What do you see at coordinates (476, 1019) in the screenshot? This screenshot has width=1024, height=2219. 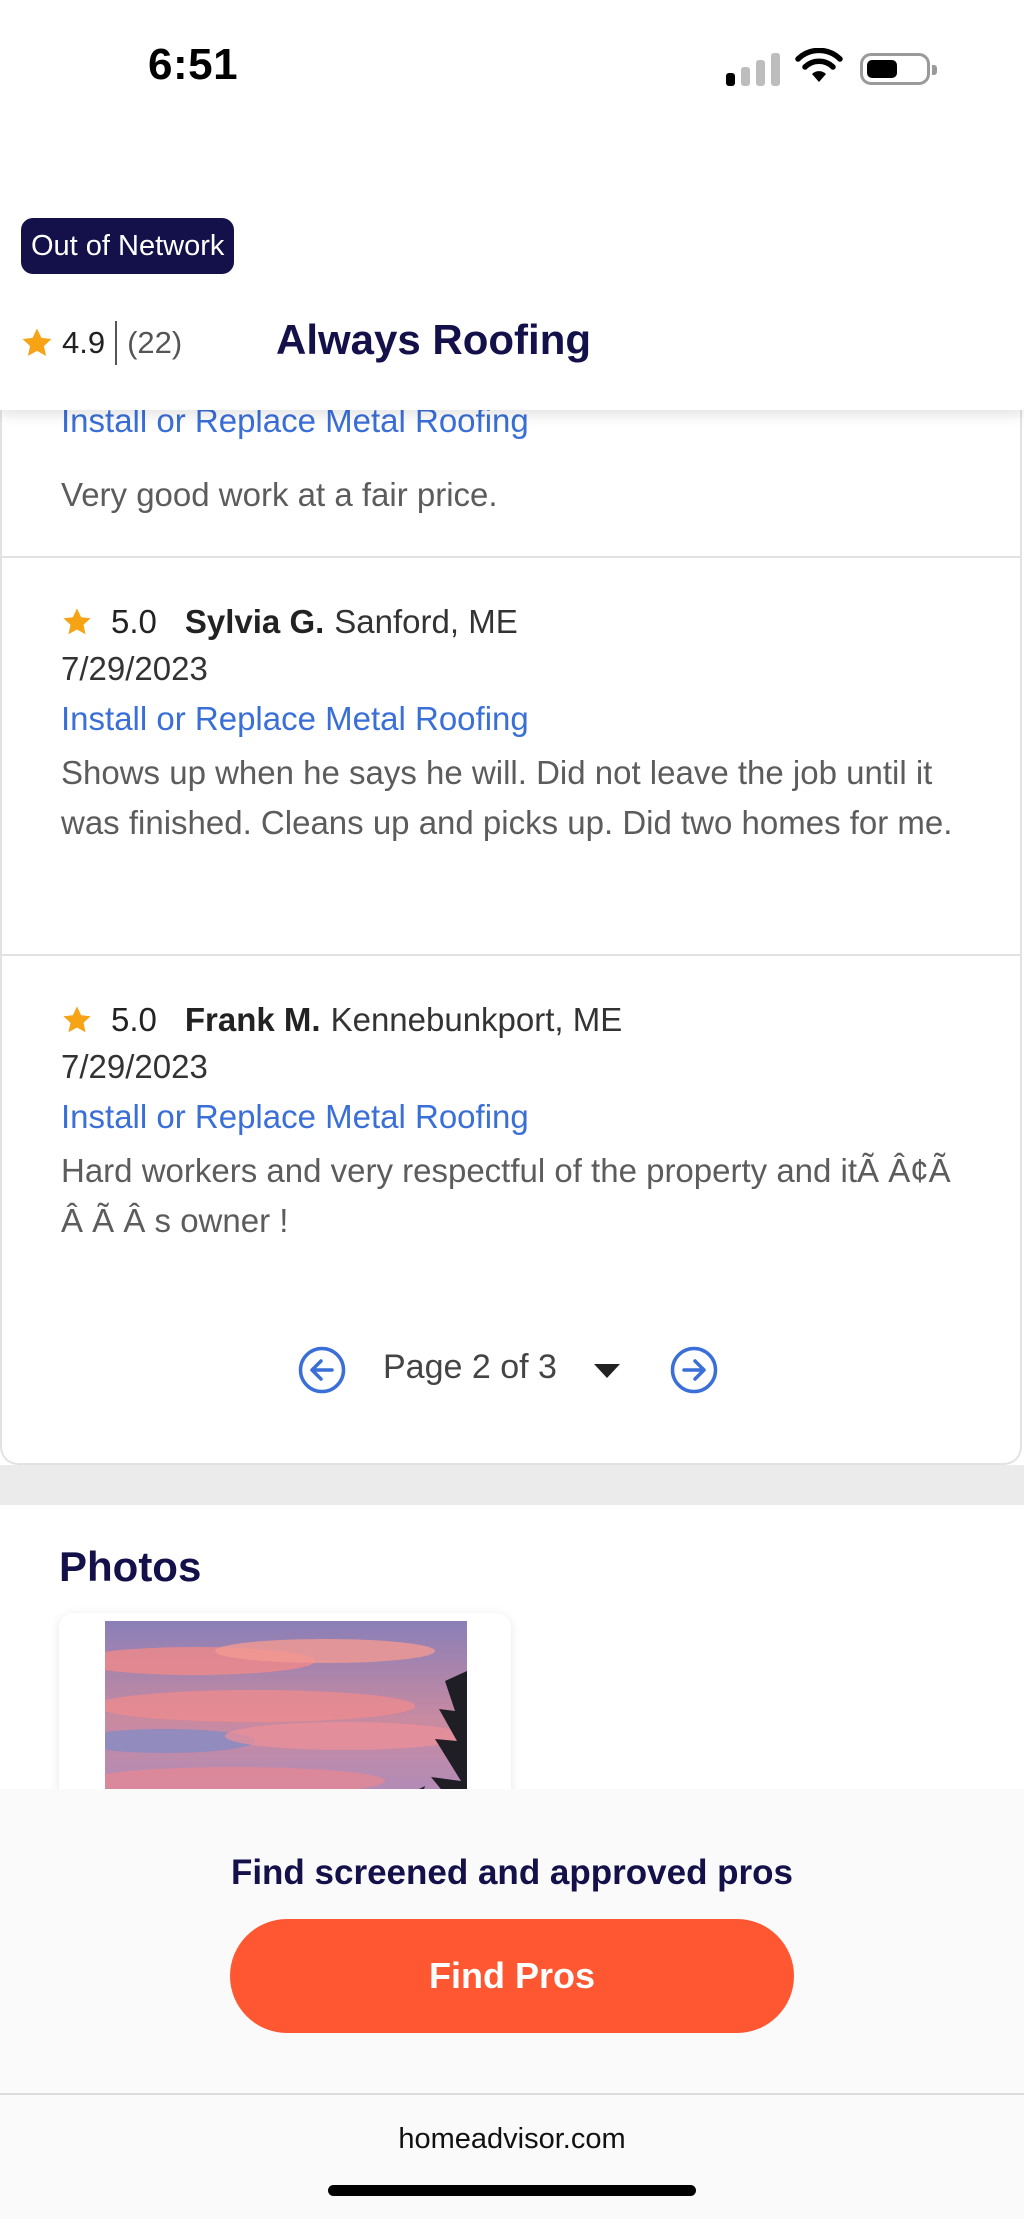 I see `reviewer-location: Kennebunkport, ME` at bounding box center [476, 1019].